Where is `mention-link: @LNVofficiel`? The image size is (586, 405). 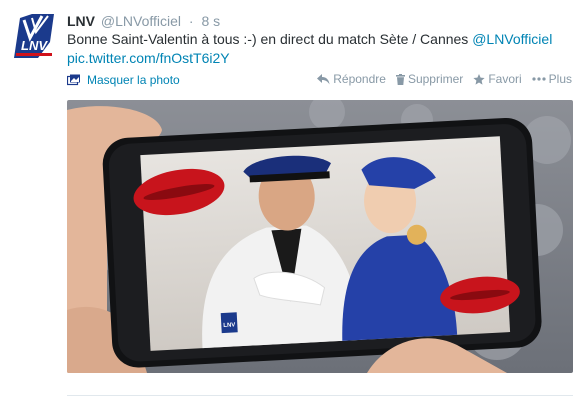
mention-link: @LNVofficiel is located at coordinates (512, 39).